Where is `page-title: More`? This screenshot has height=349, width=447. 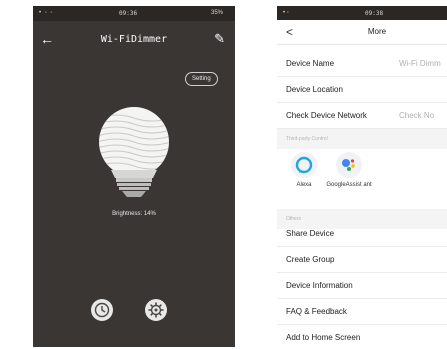 page-title: More is located at coordinates (377, 31).